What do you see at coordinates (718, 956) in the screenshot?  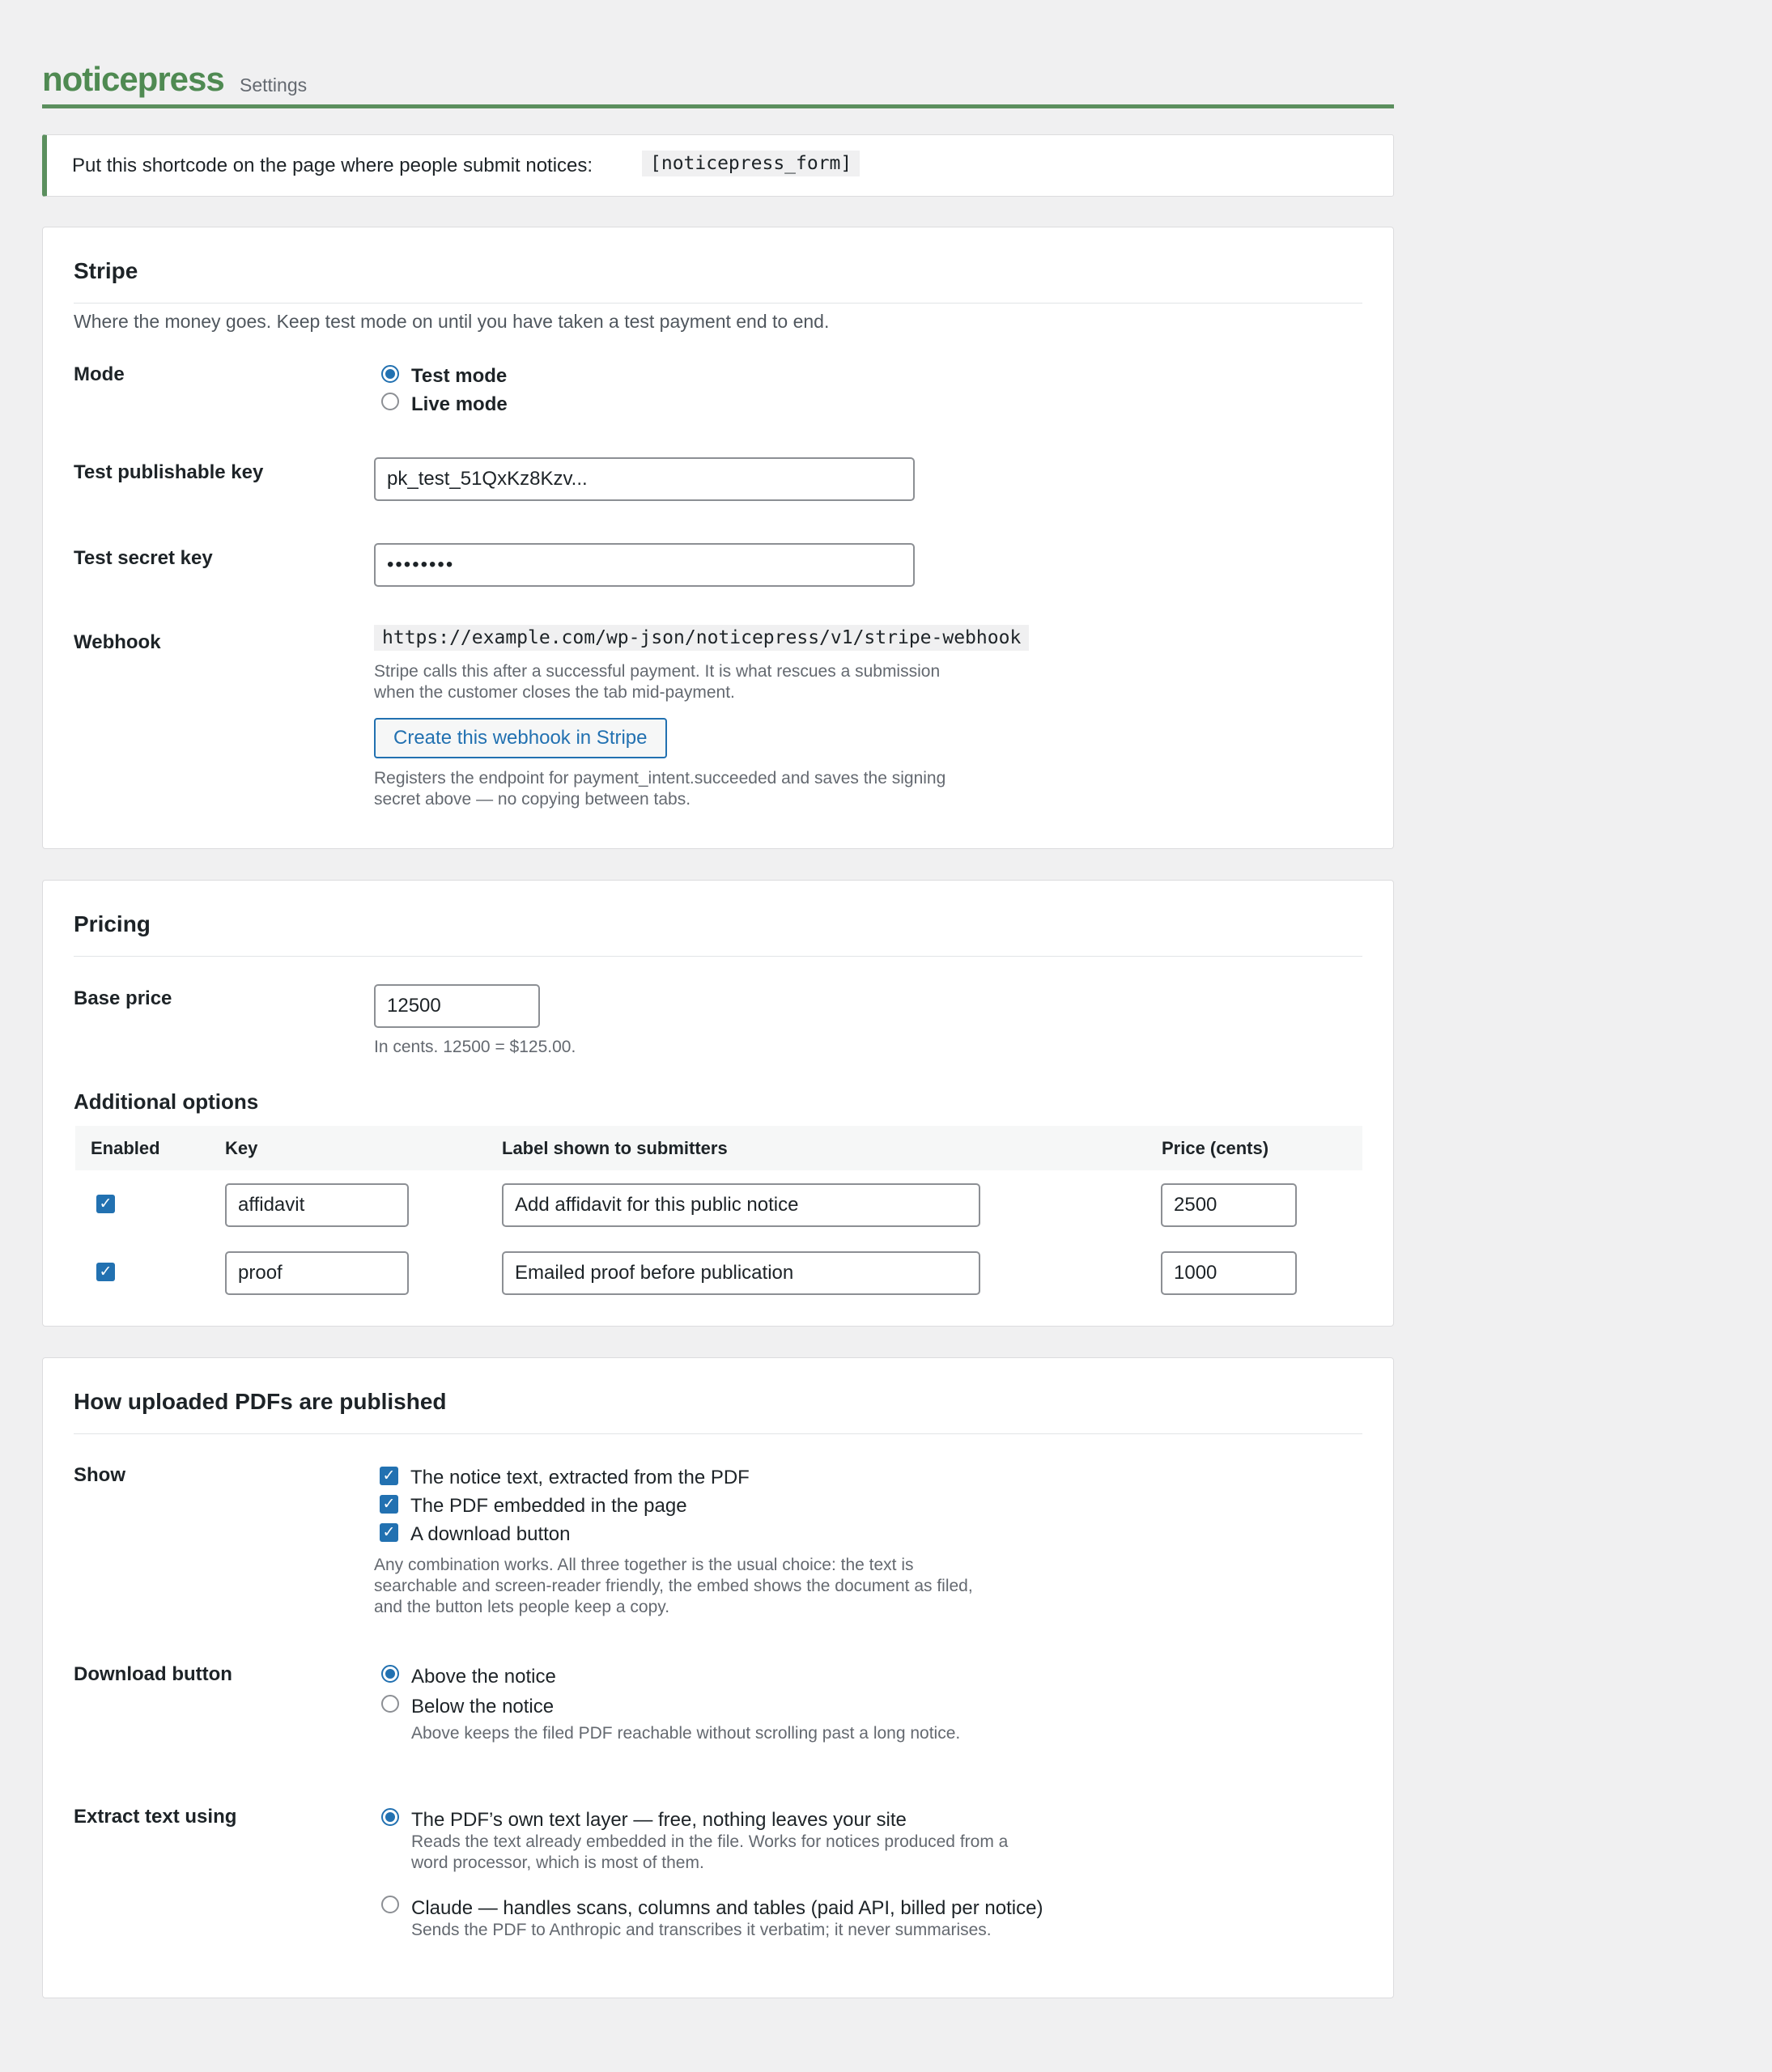 I see `pricing-divider` at bounding box center [718, 956].